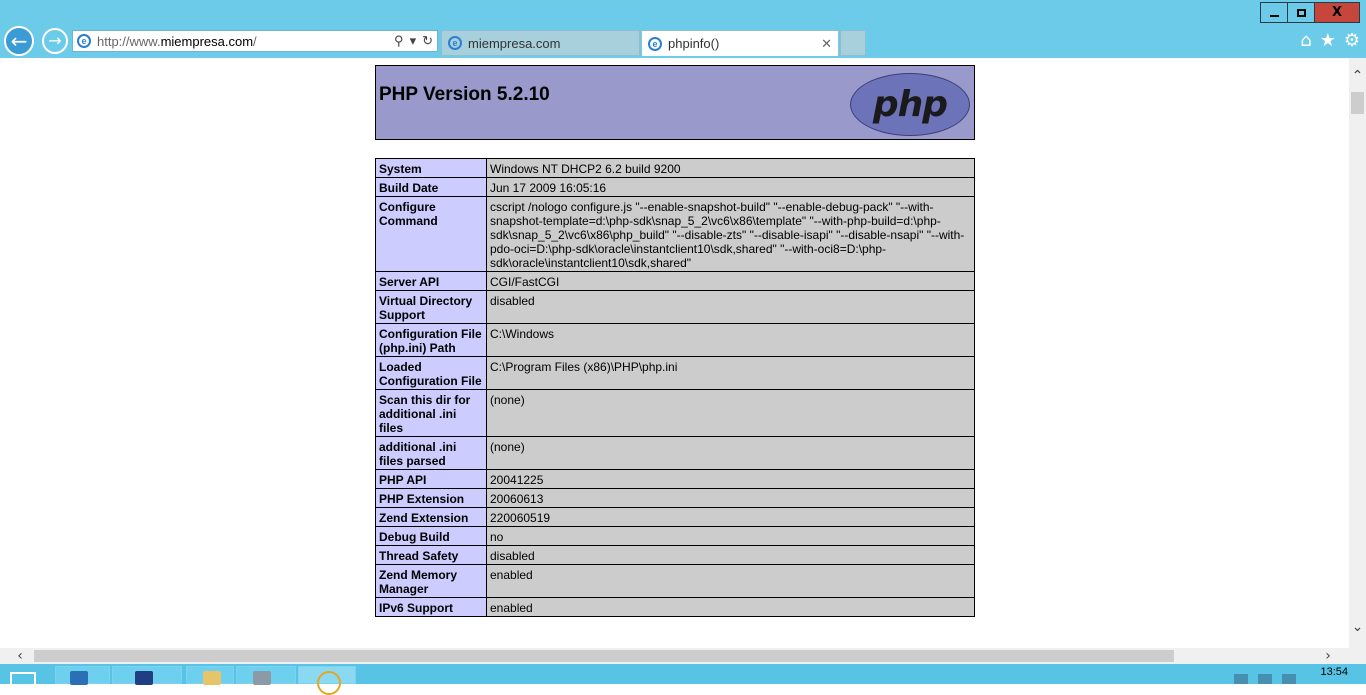 The width and height of the screenshot is (1366, 695). What do you see at coordinates (431, 453) in the screenshot?
I see `row-key: additional .ini files parsed` at bounding box center [431, 453].